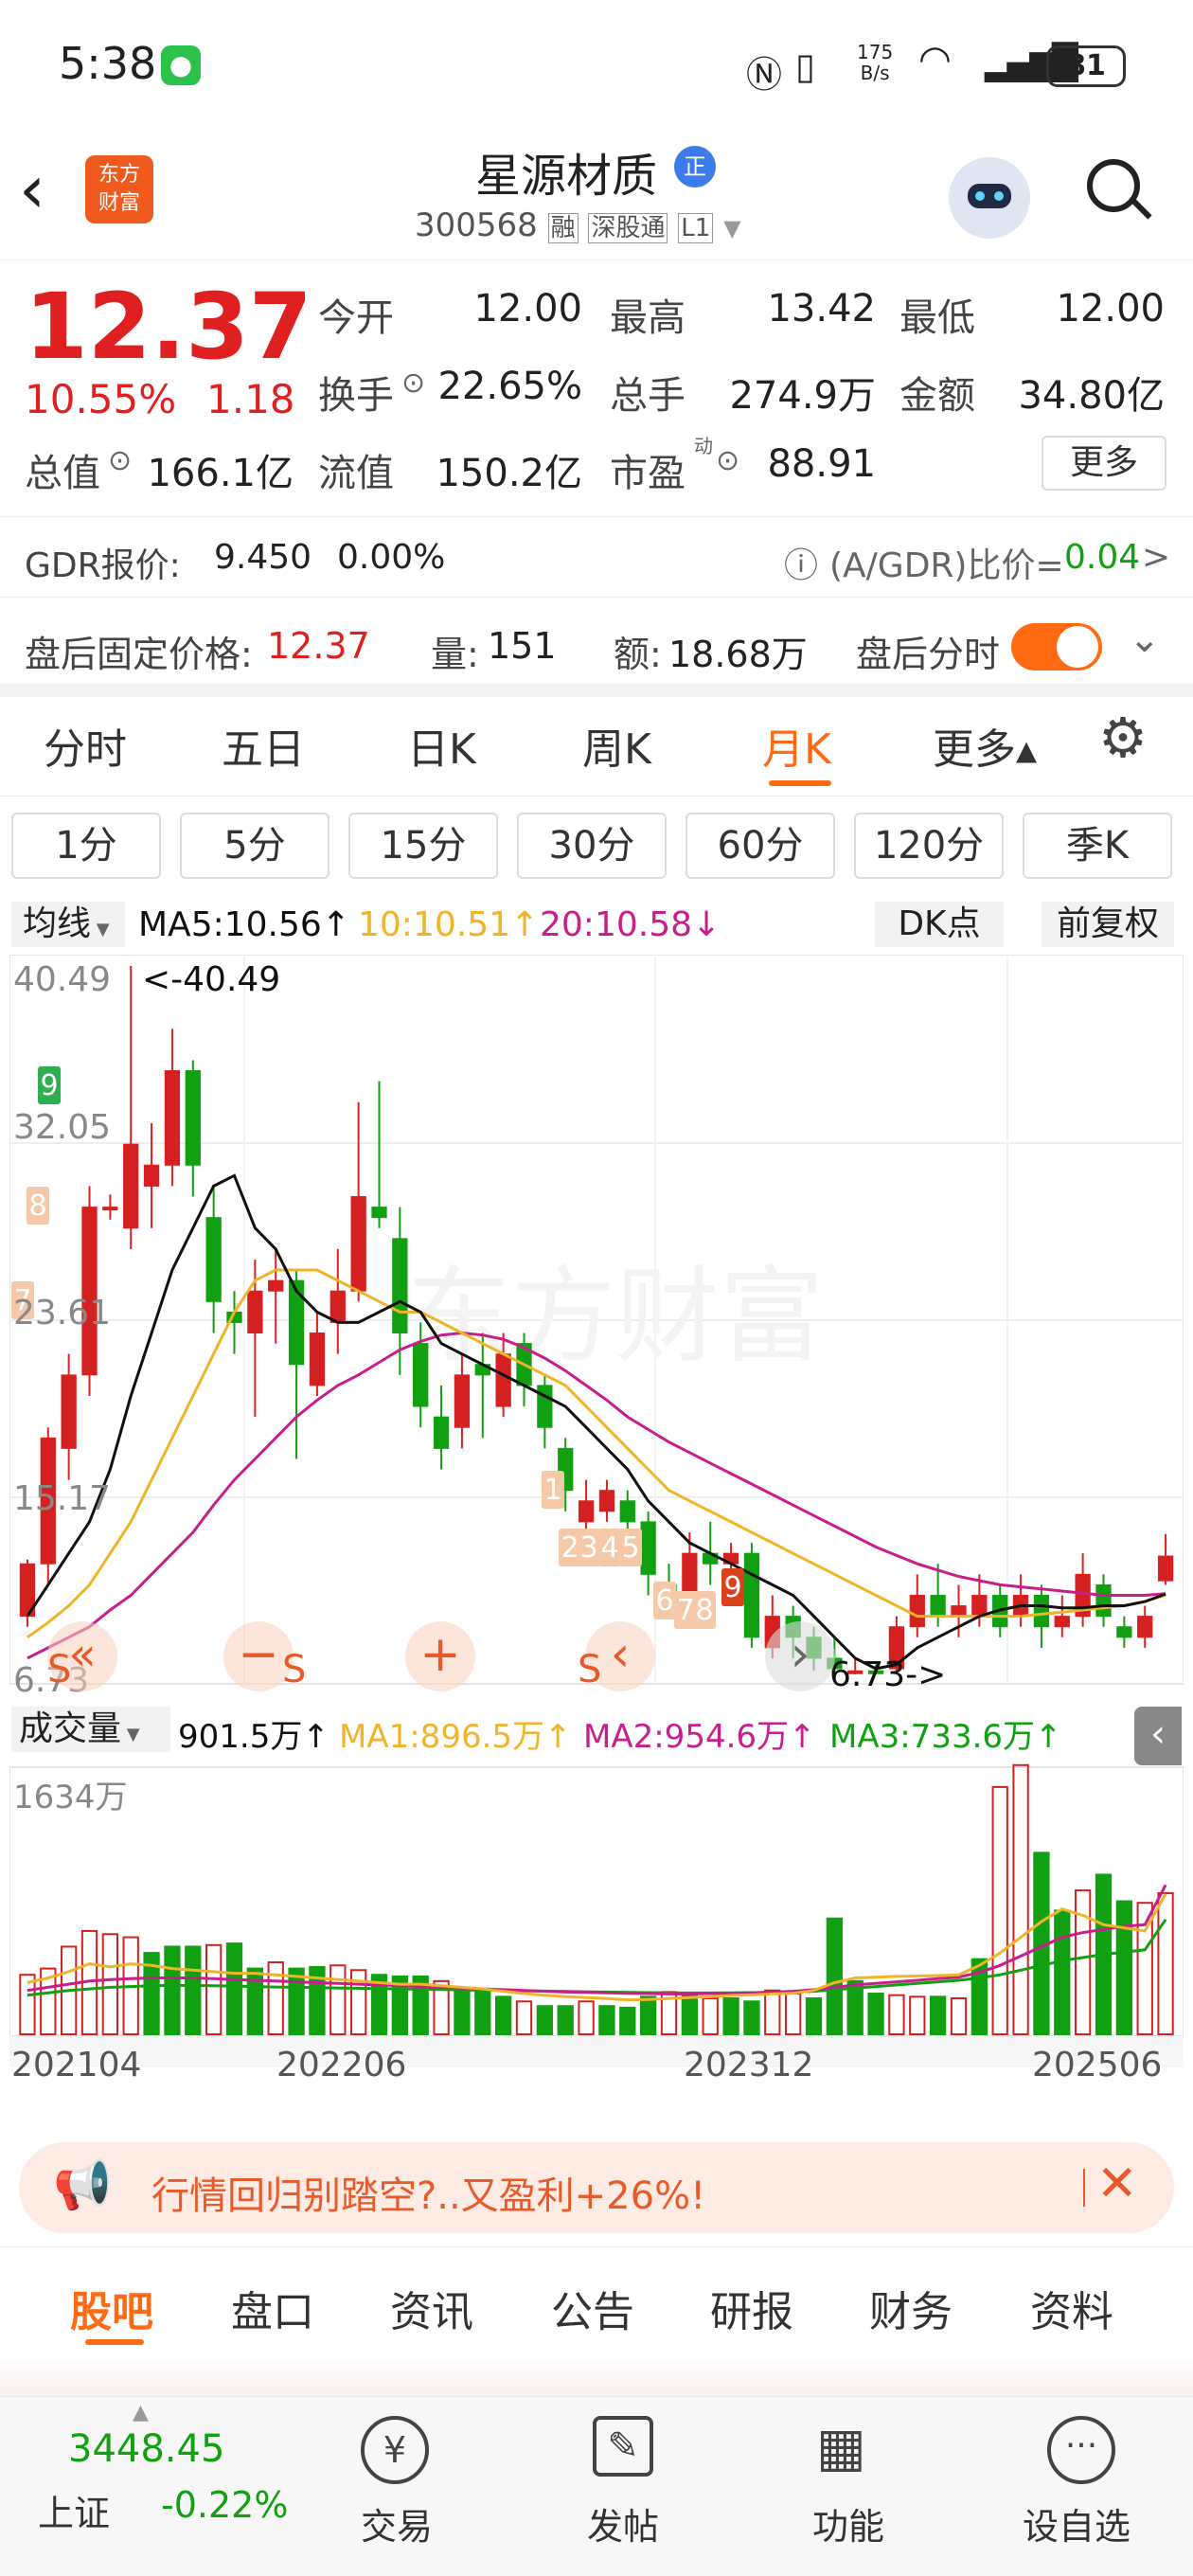 The height and width of the screenshot is (2576, 1193). I want to click on divider, so click(596, 597).